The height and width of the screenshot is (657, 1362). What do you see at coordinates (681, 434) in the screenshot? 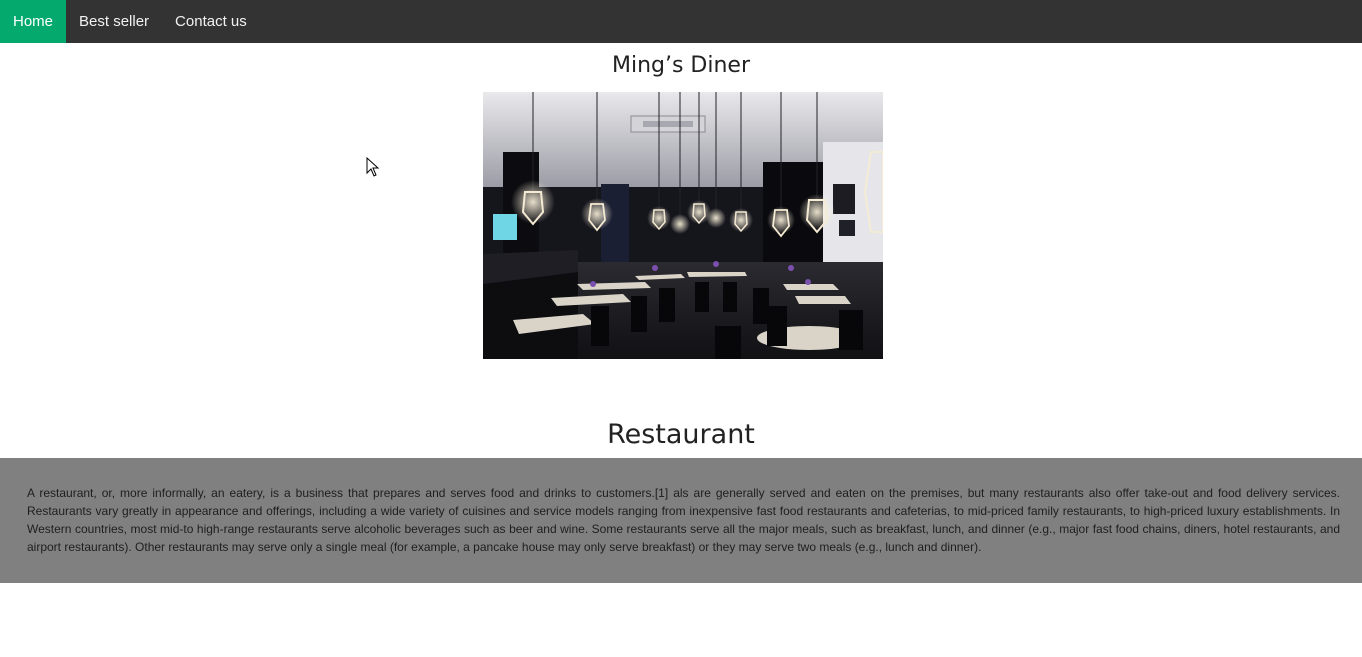
I see `section-title: Restaurant` at bounding box center [681, 434].